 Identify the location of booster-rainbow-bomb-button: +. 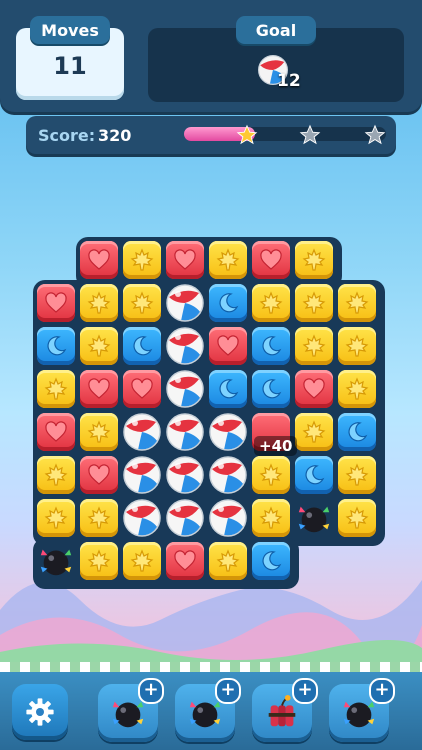
(131, 710).